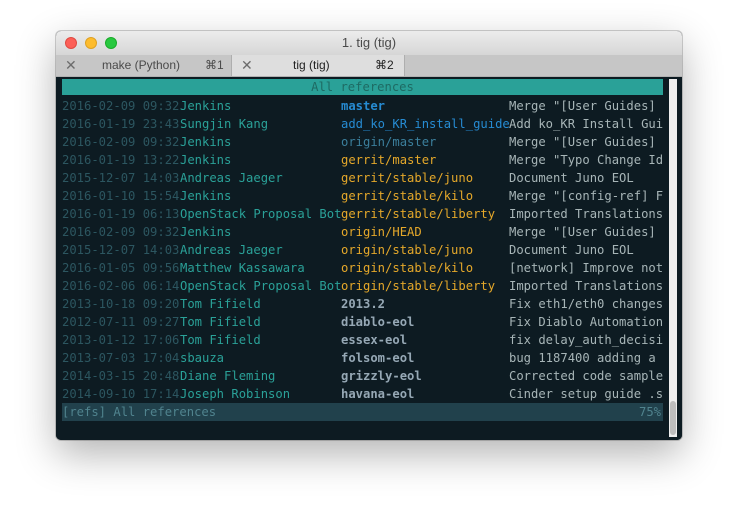 This screenshot has width=739, height=520. I want to click on commit-date: 2013-10-18 09:20, so click(121, 304).